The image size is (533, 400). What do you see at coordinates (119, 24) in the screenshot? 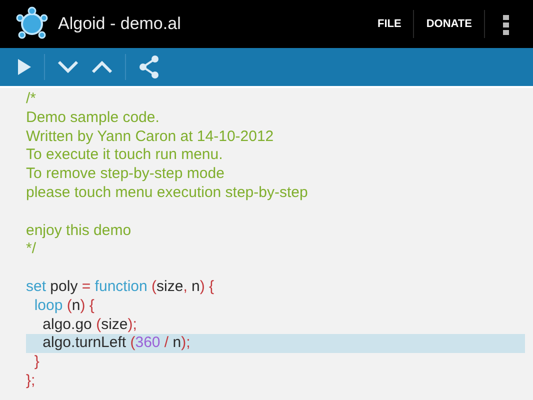
I see `app-title: Algoid - demo.al` at bounding box center [119, 24].